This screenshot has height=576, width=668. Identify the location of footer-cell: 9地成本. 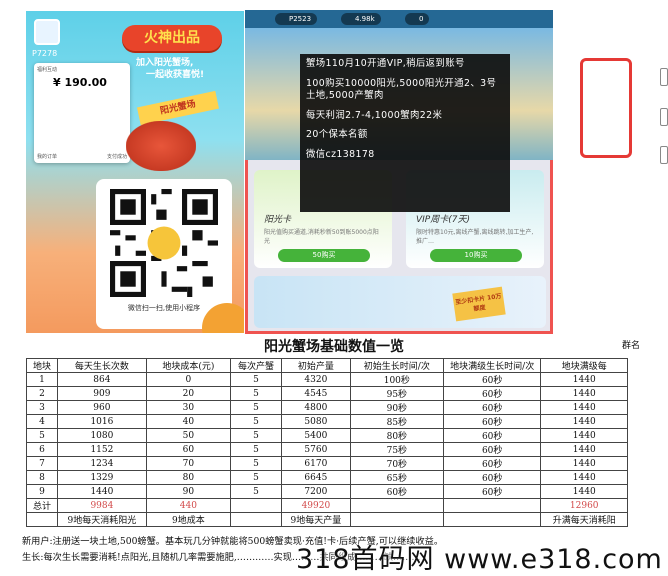
(188, 519).